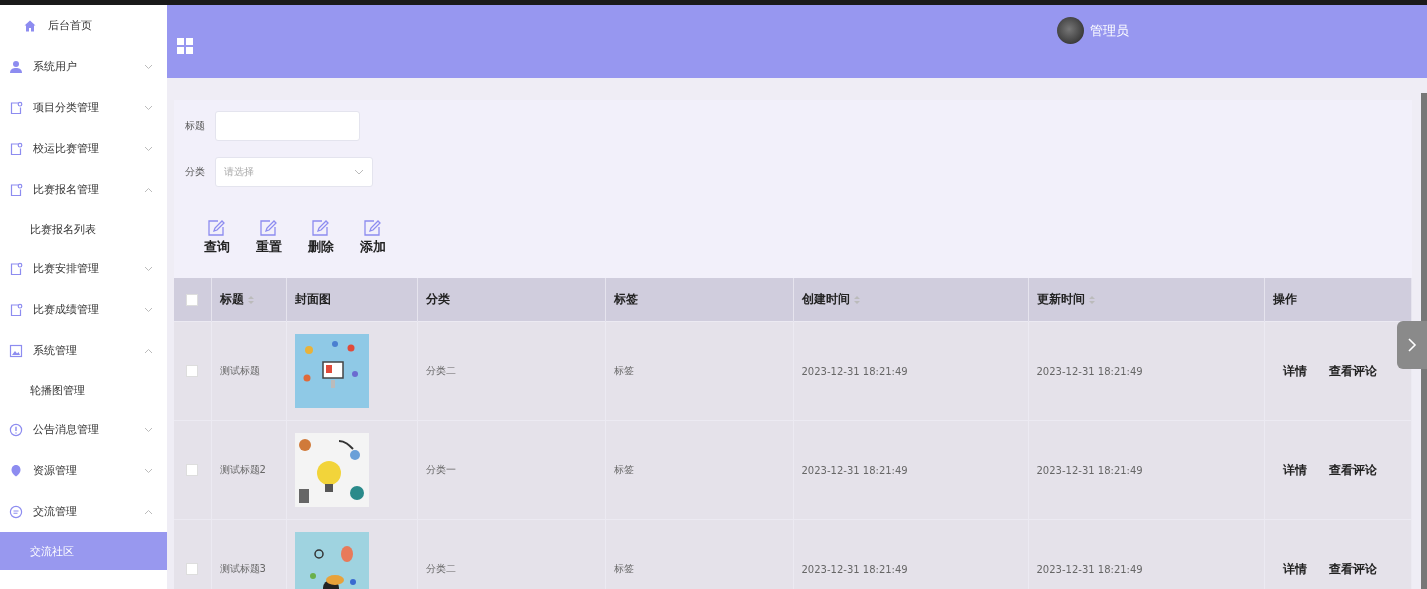 This screenshot has height=589, width=1427. Describe the element at coordinates (312, 299) in the screenshot. I see `column-header: 封面图` at that location.